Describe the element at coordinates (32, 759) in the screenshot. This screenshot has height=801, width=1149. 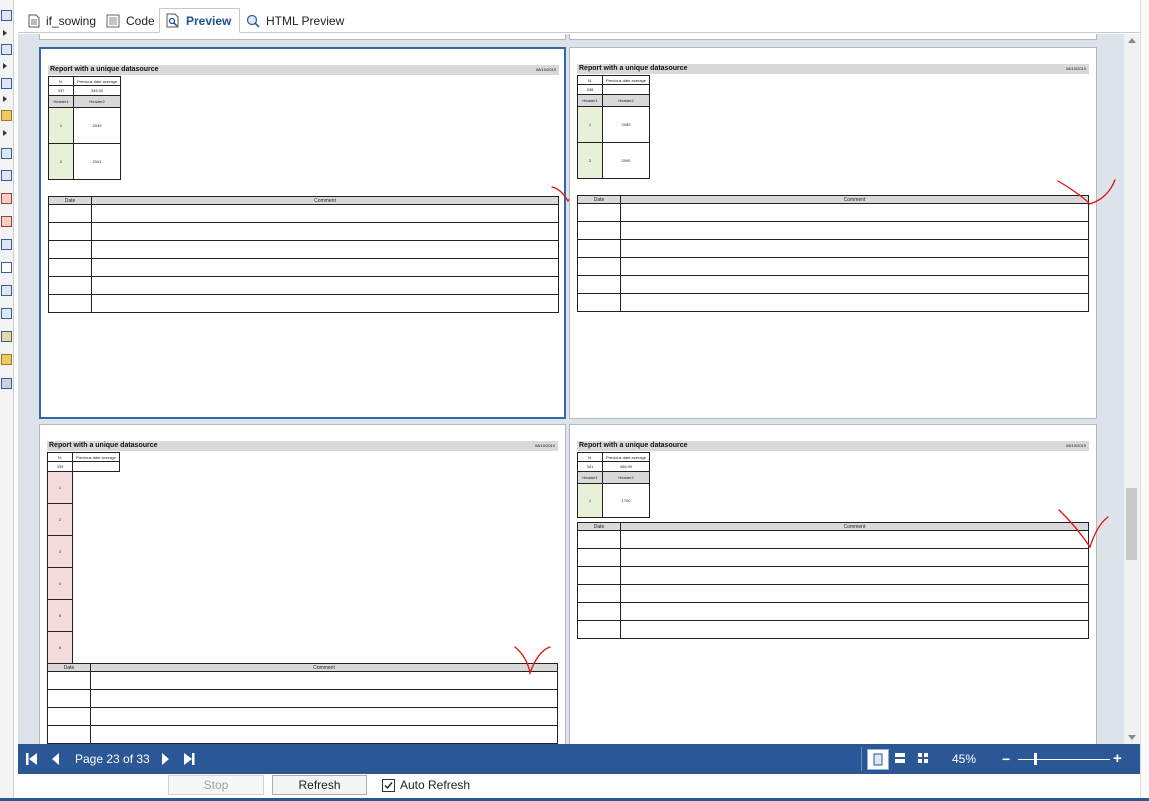
I see `first-page-icon` at that location.